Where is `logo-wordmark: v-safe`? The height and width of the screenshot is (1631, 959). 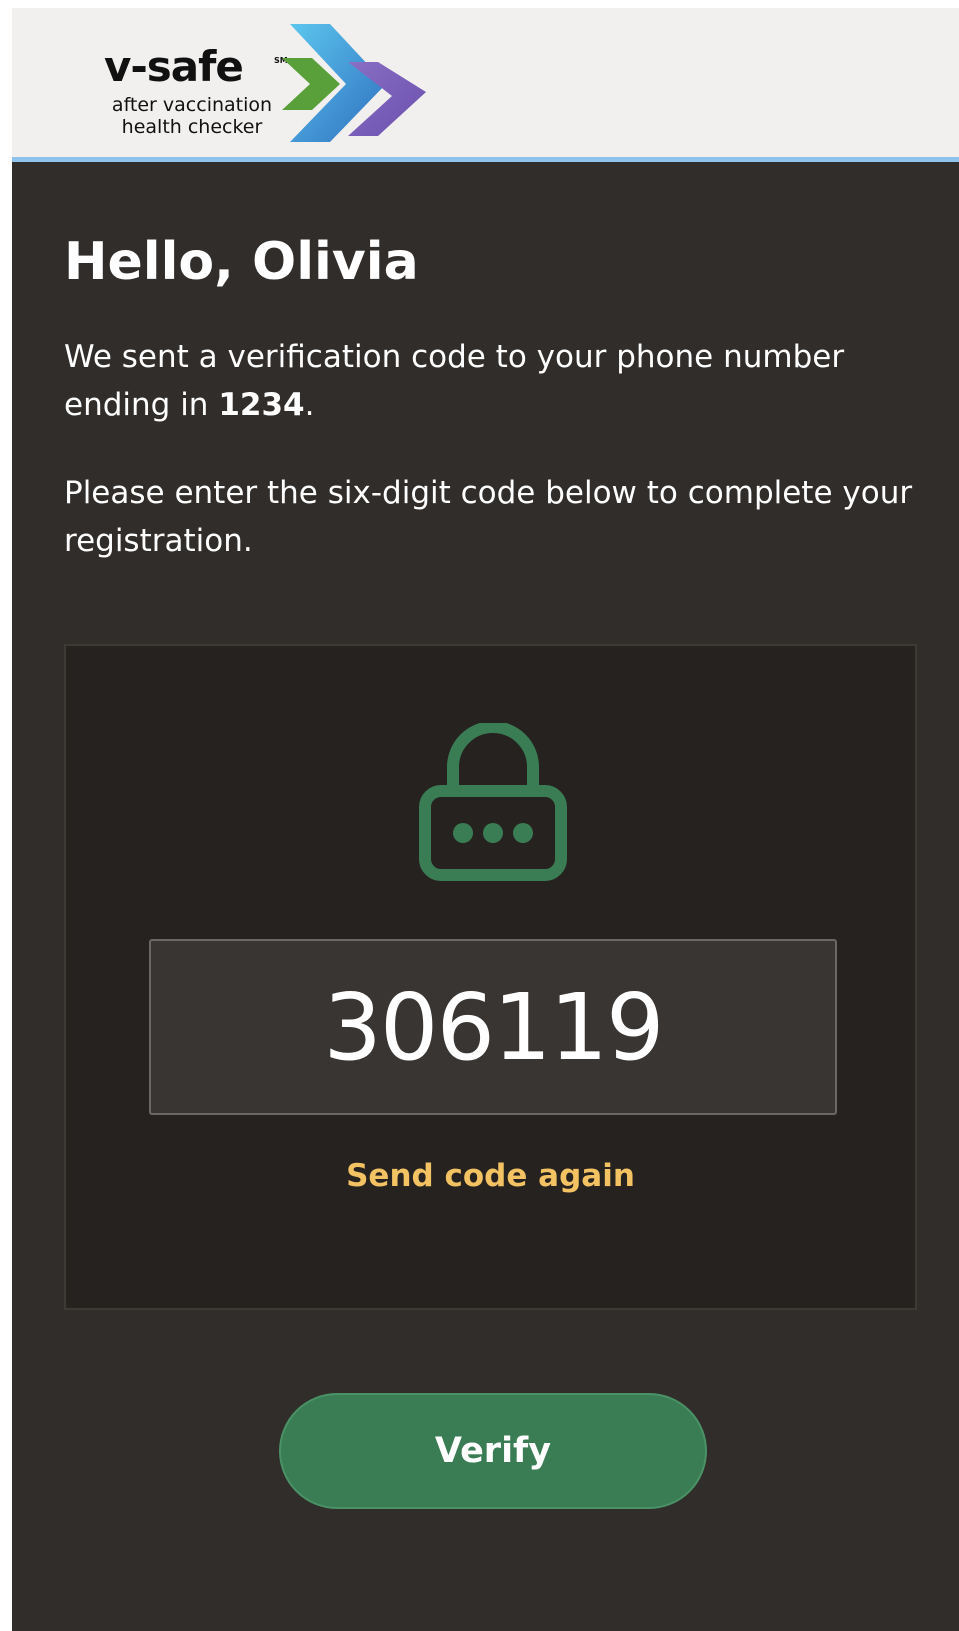
logo-wordmark: v-safe is located at coordinates (174, 66).